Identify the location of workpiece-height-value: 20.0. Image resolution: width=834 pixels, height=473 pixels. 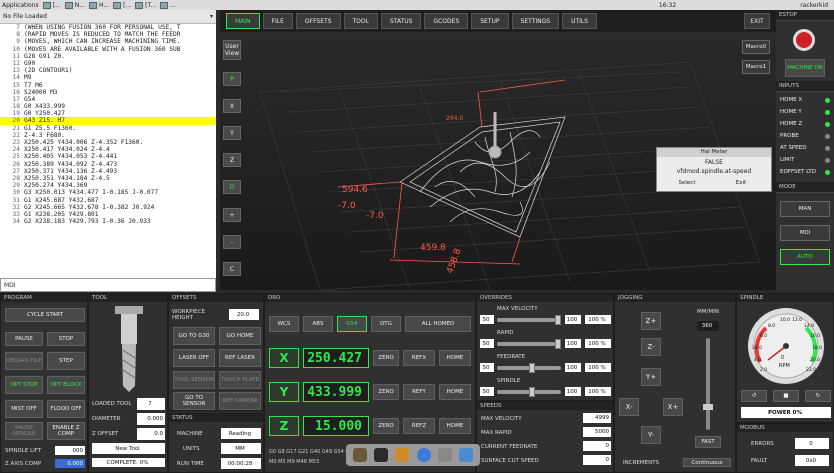
(244, 314).